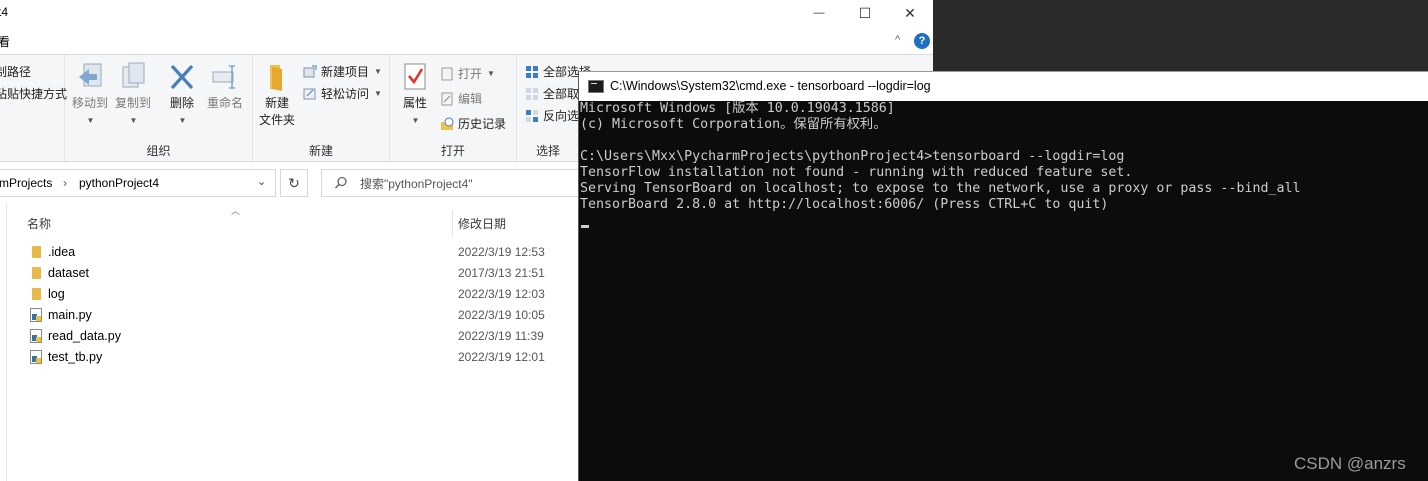  What do you see at coordinates (415, 76) in the screenshot?
I see `properties-icon` at bounding box center [415, 76].